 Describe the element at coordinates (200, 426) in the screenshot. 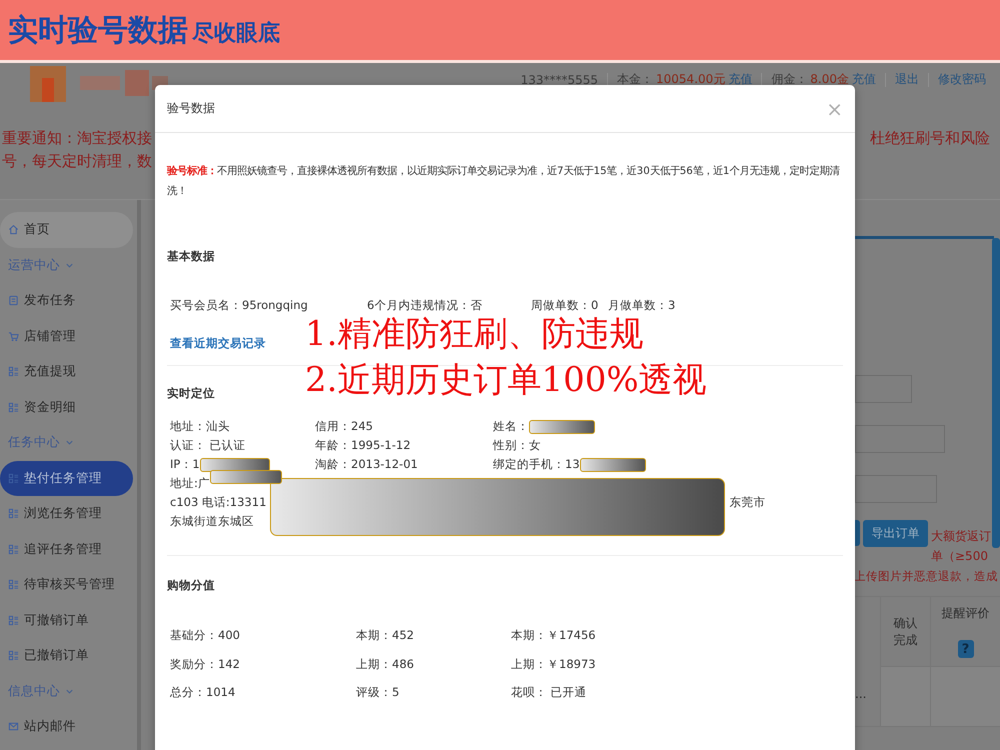

I see `field-text: 地址：汕头` at that location.